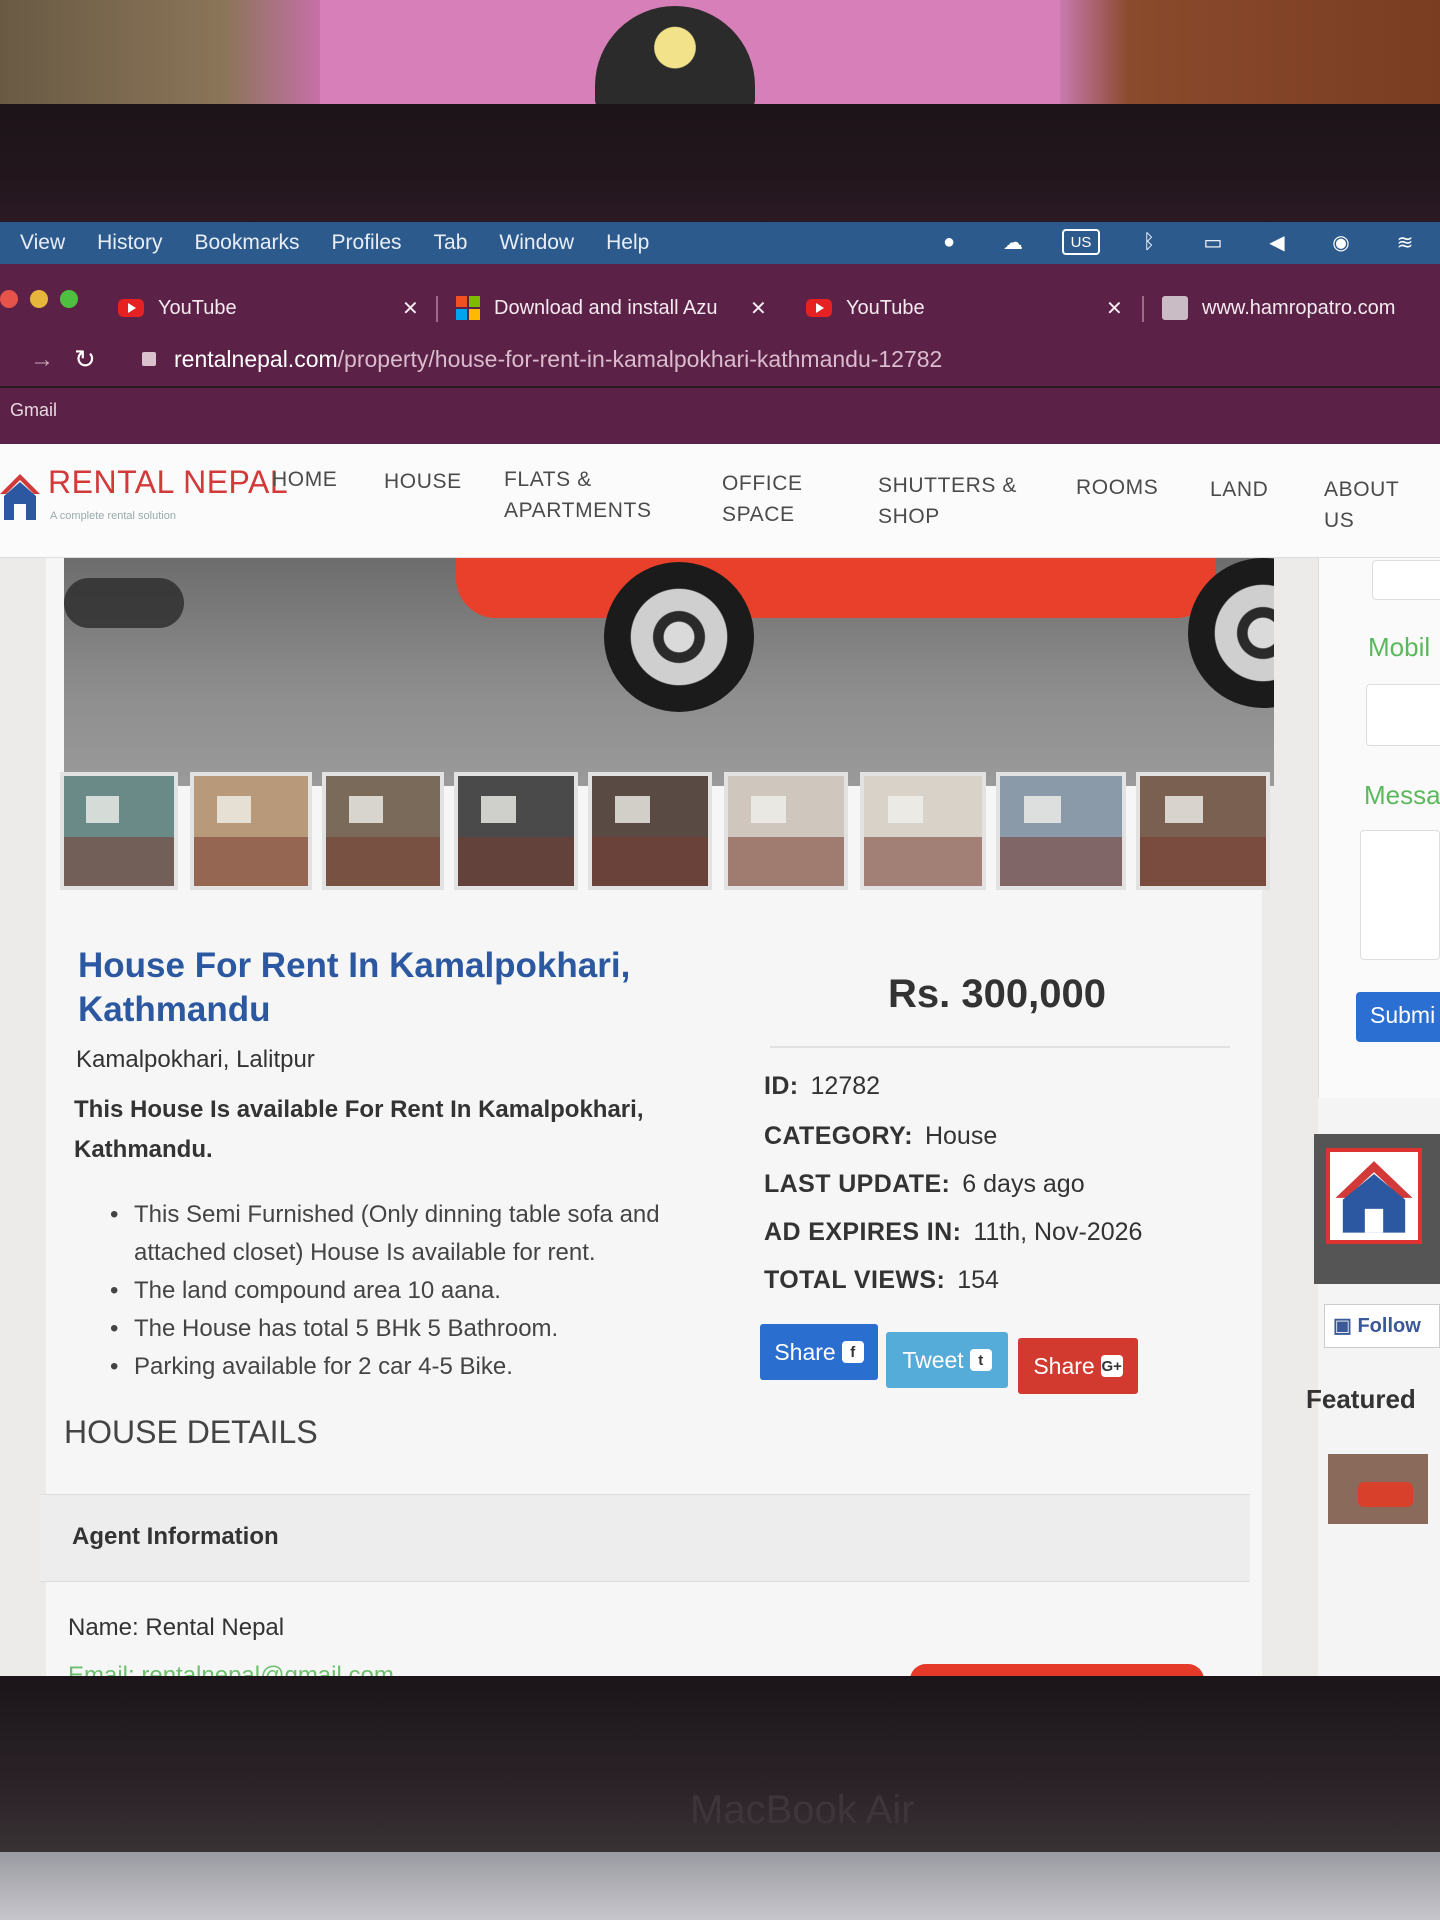  What do you see at coordinates (9, 299) in the screenshot?
I see `close-window-icon` at bounding box center [9, 299].